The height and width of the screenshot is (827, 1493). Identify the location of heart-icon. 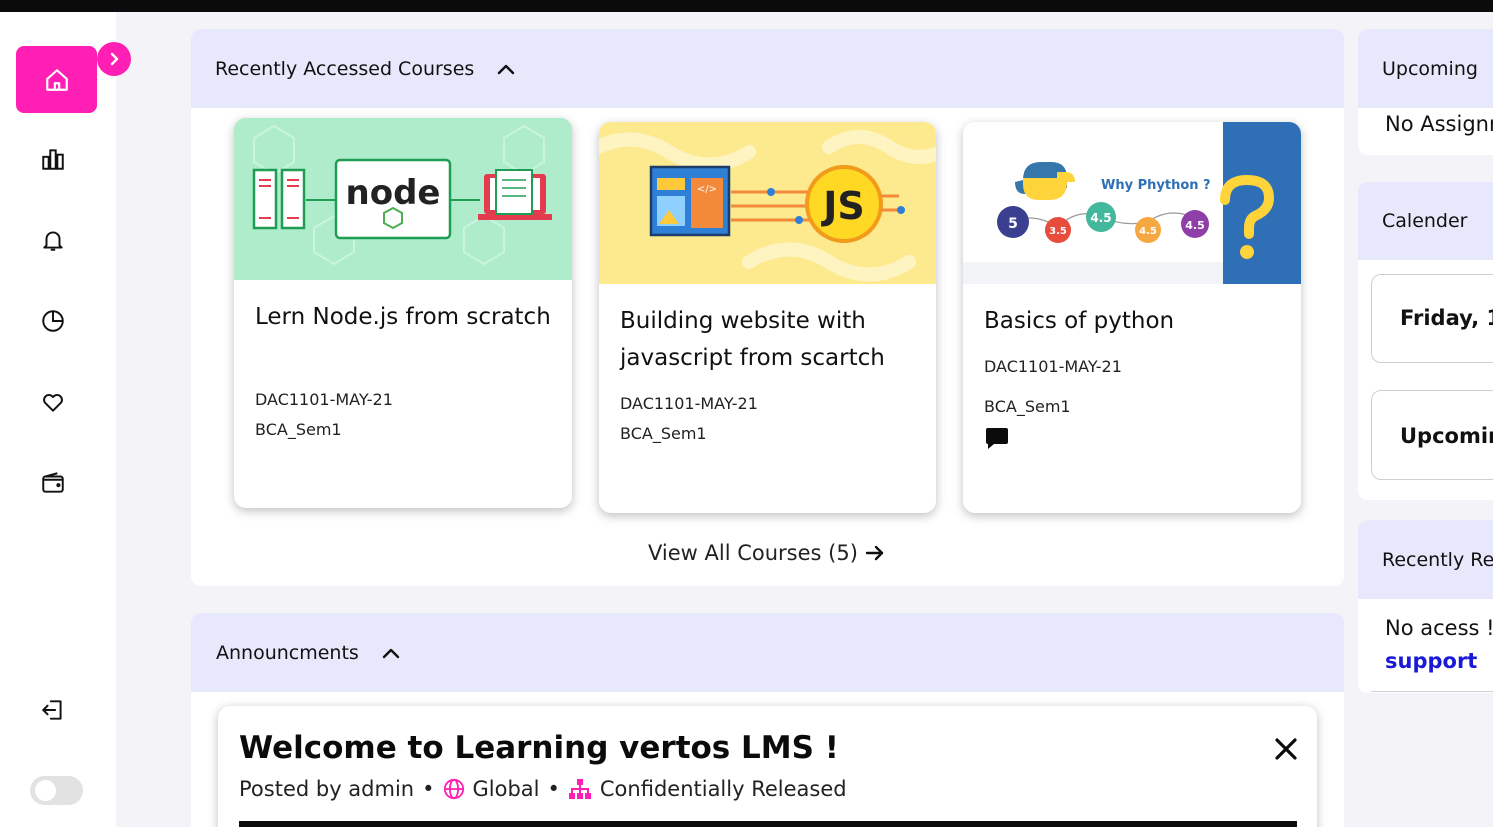
(53, 402).